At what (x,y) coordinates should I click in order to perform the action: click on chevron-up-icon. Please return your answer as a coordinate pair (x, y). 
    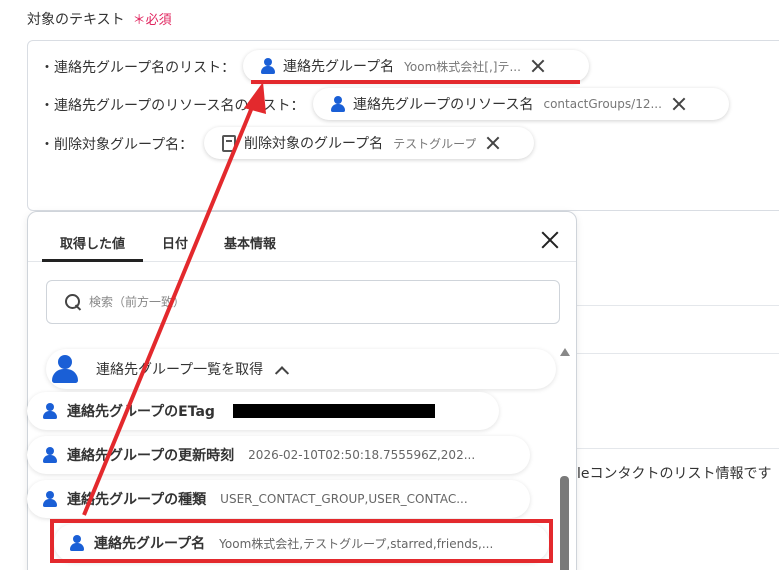
    Looking at the image, I should click on (282, 373).